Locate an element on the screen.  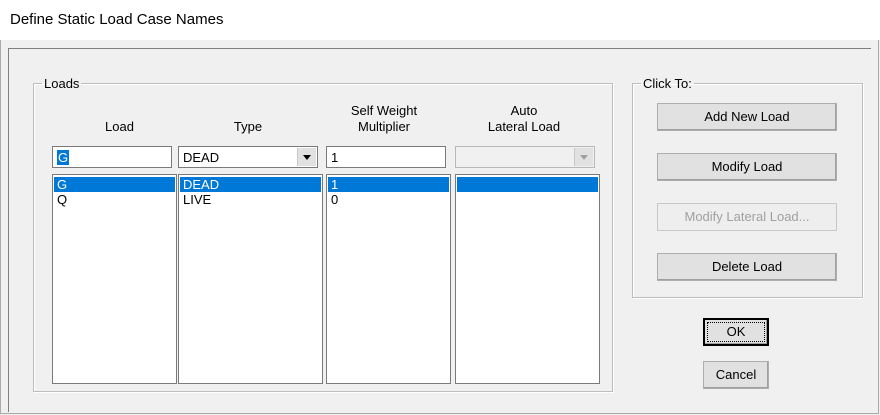
load-name-value: G is located at coordinates (63, 157).